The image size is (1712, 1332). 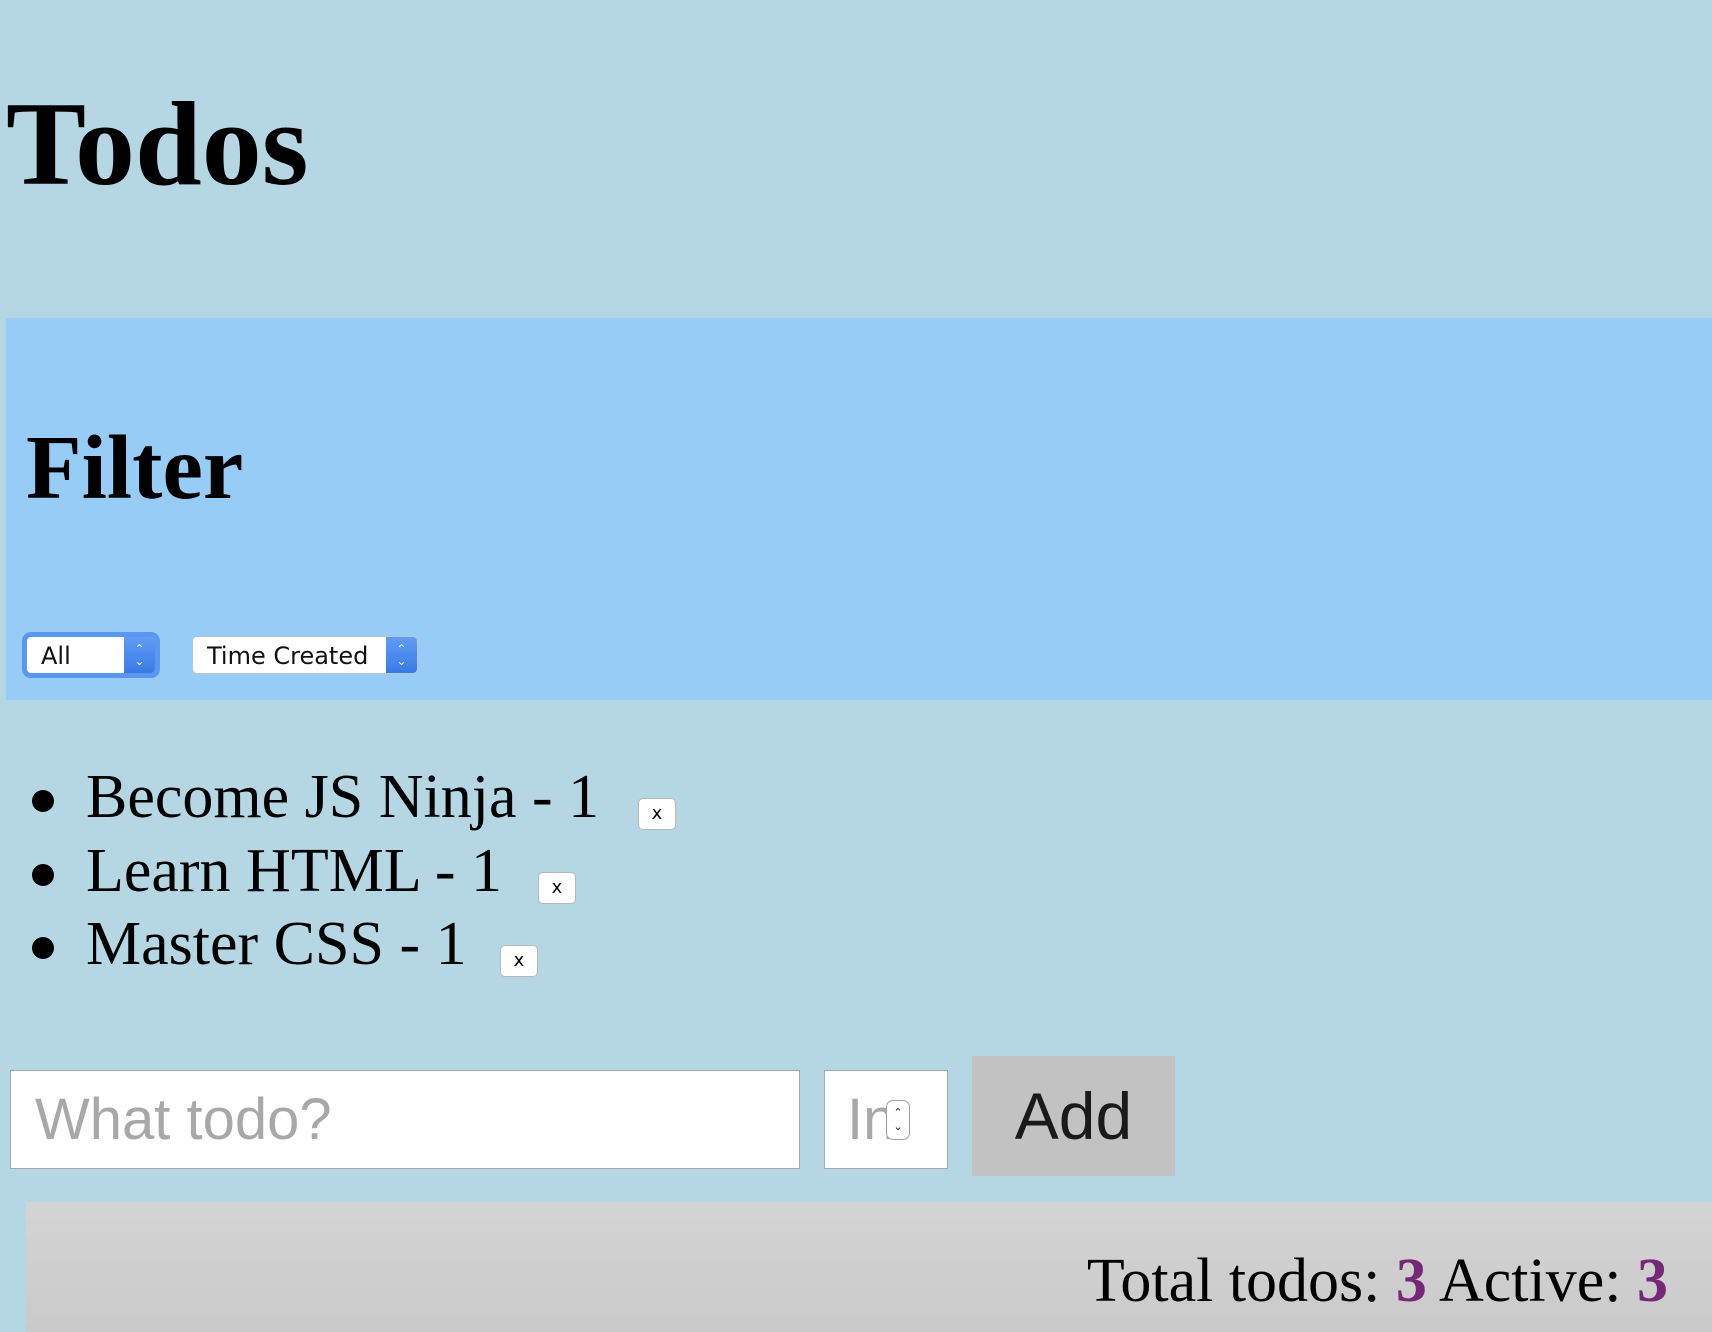 What do you see at coordinates (1233, 1281) in the screenshot?
I see `total-label: Total todos:` at bounding box center [1233, 1281].